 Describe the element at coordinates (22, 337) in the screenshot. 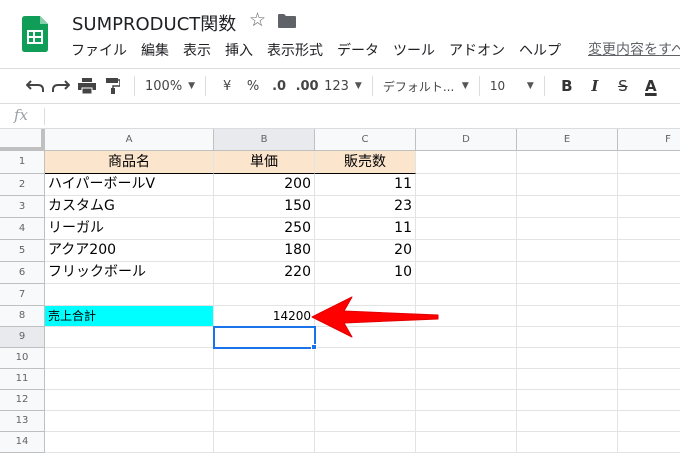

I see `row-header-9: 9` at that location.